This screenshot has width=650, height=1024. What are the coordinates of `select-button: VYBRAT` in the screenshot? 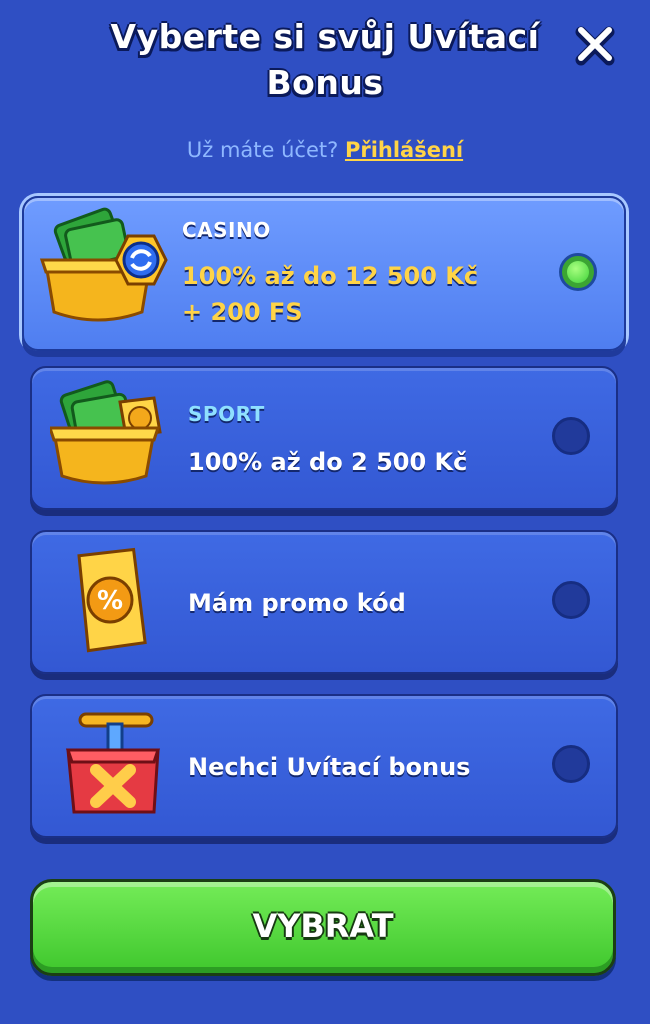 It's located at (323, 927).